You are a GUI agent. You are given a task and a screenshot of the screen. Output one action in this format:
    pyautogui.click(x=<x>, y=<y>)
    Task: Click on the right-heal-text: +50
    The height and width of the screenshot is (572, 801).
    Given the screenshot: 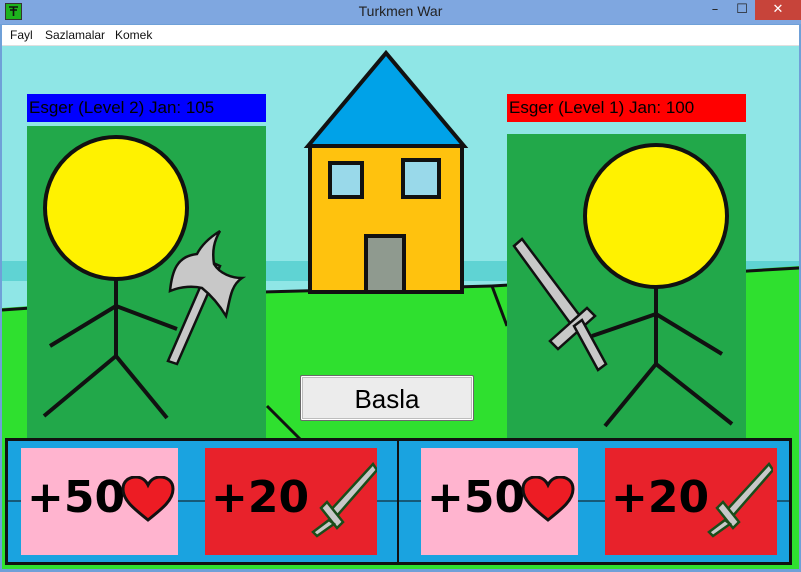 What is the action you would take?
    pyautogui.click(x=476, y=497)
    